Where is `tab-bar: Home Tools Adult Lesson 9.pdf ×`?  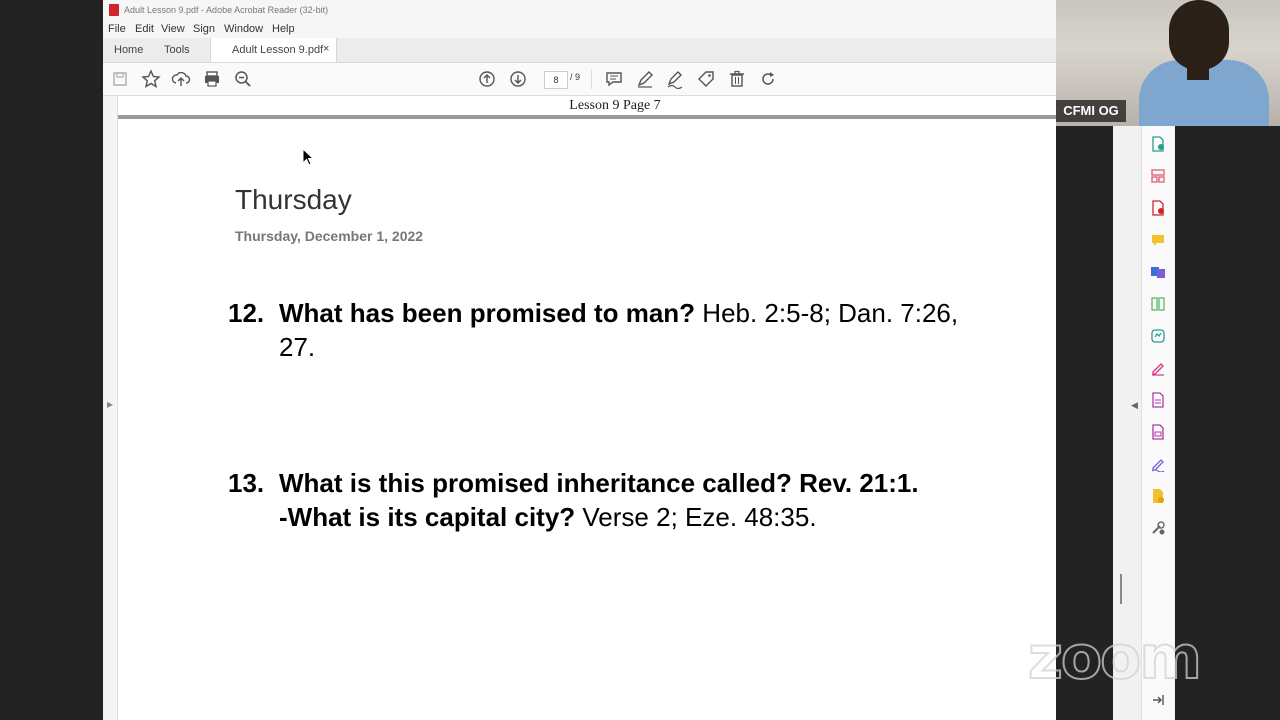 tab-bar: Home Tools Adult Lesson 9.pdf × is located at coordinates (579, 50).